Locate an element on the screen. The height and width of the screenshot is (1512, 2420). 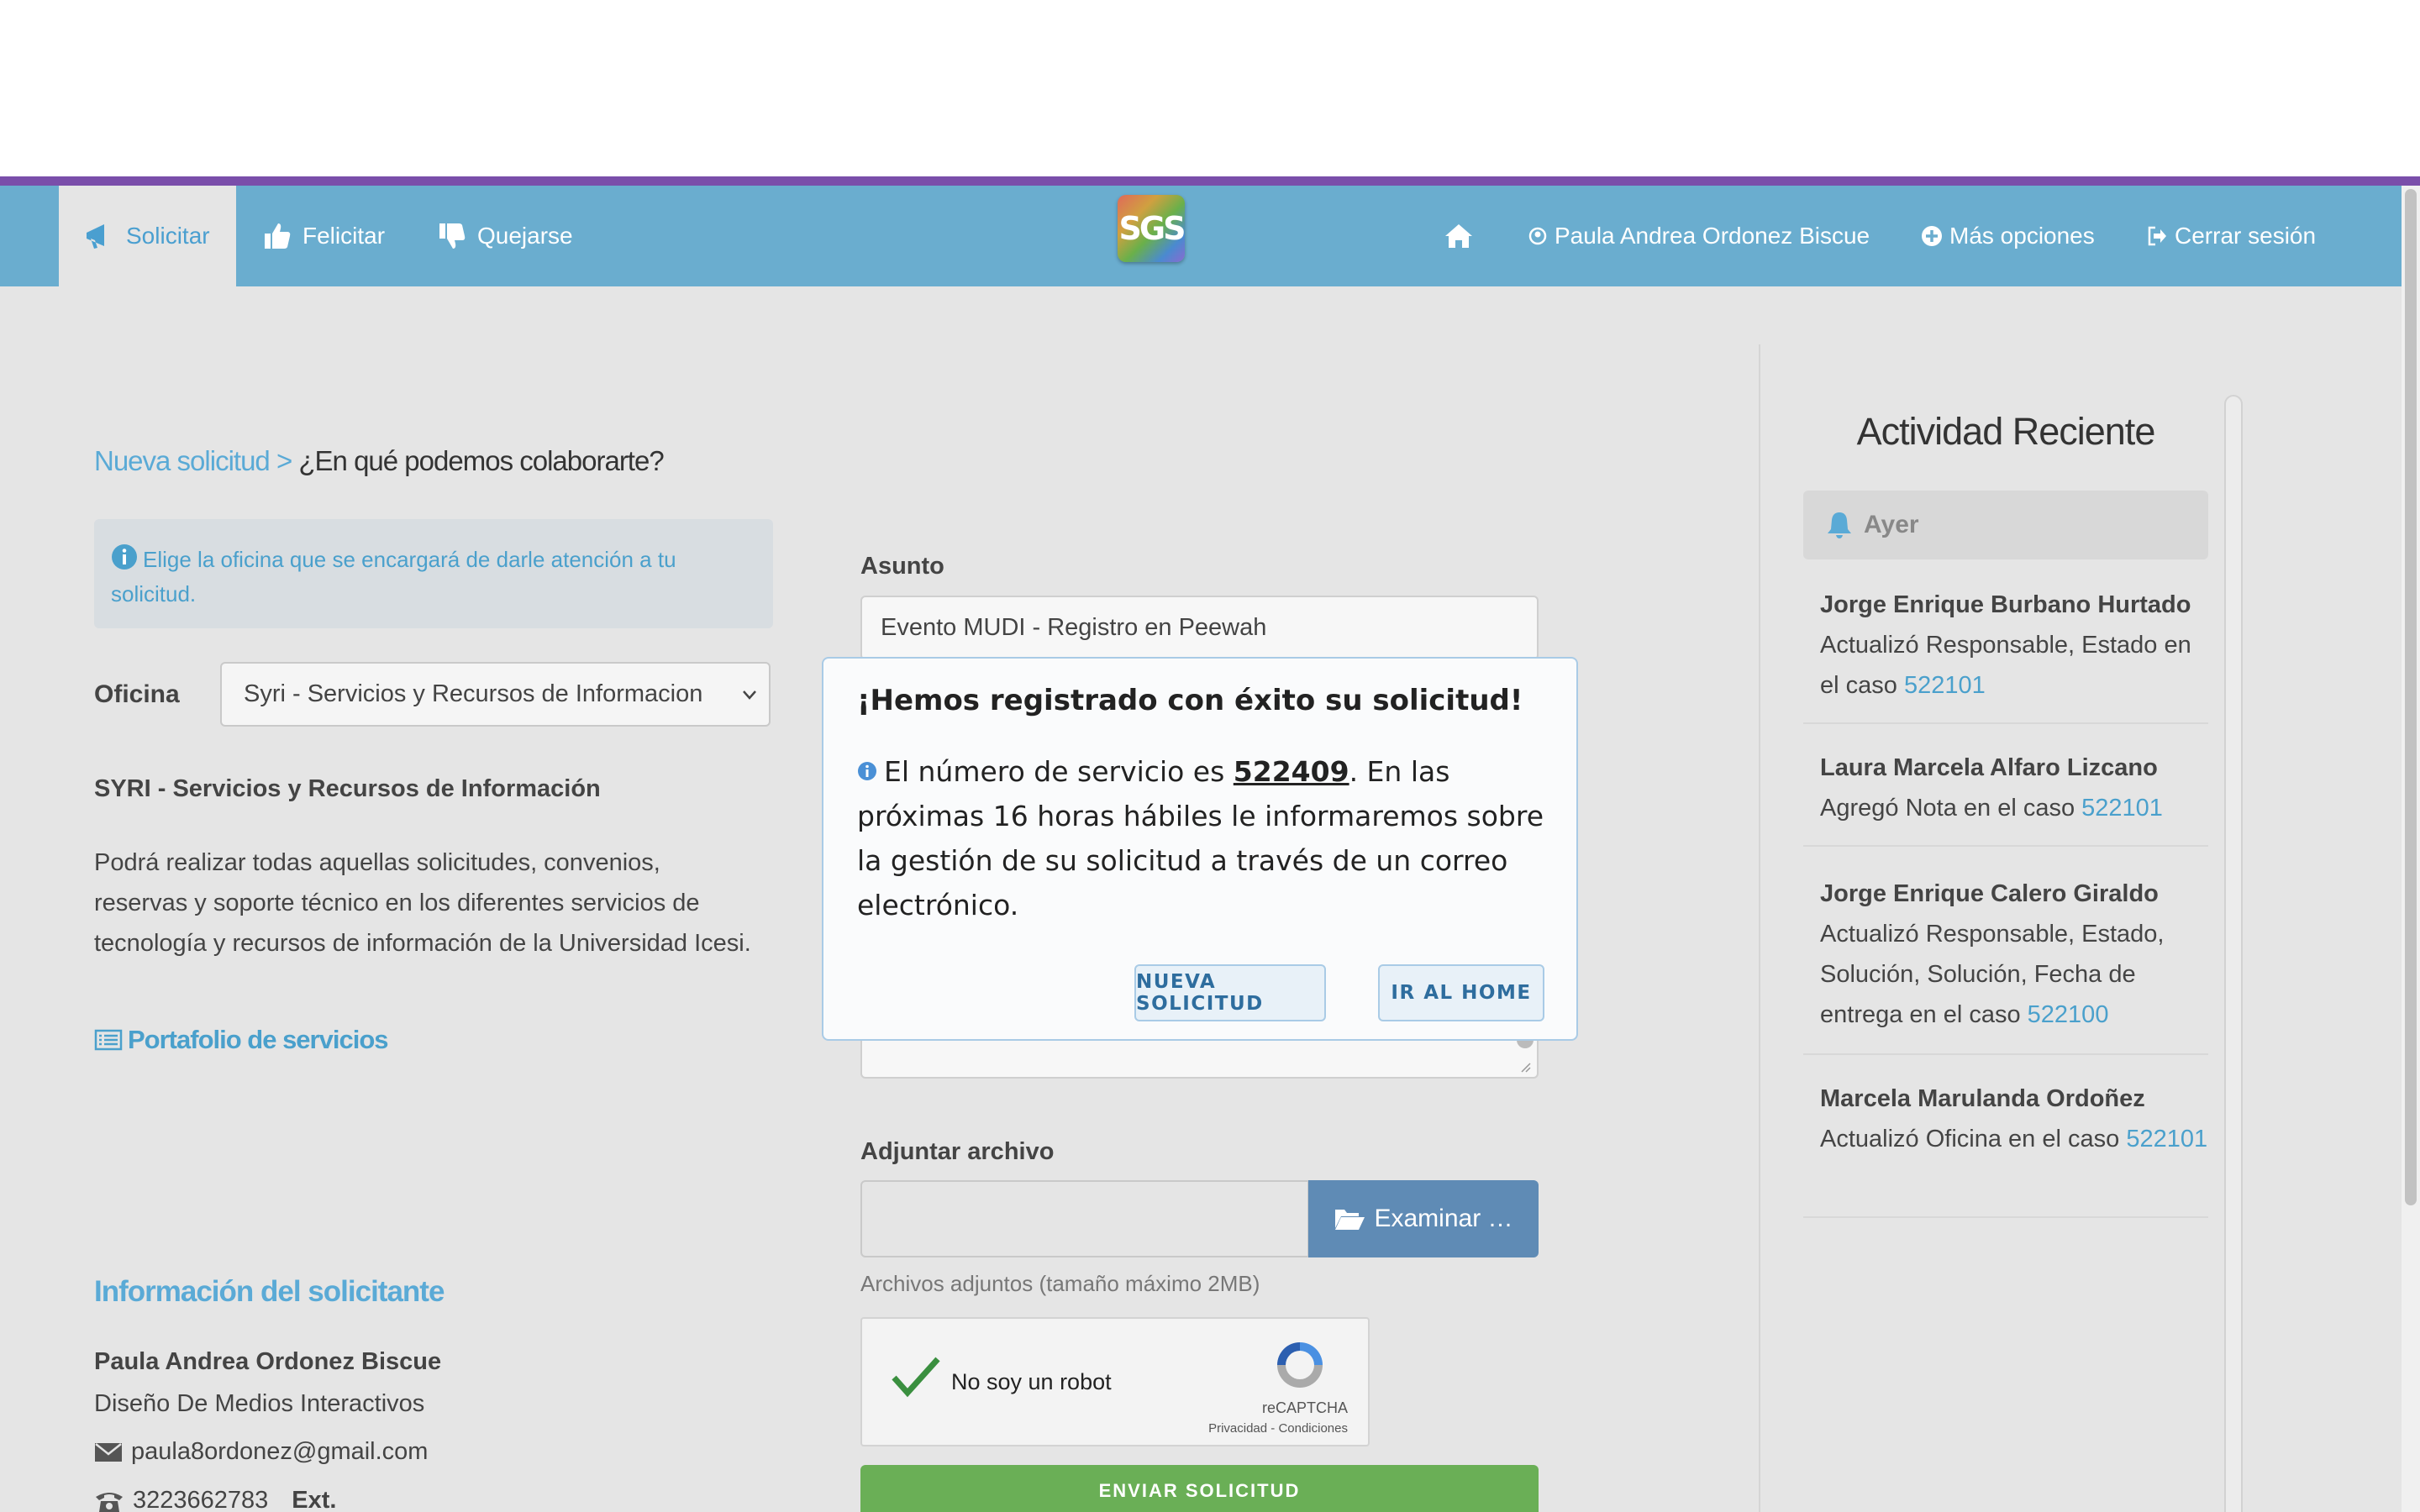
list-icon is located at coordinates (109, 1040).